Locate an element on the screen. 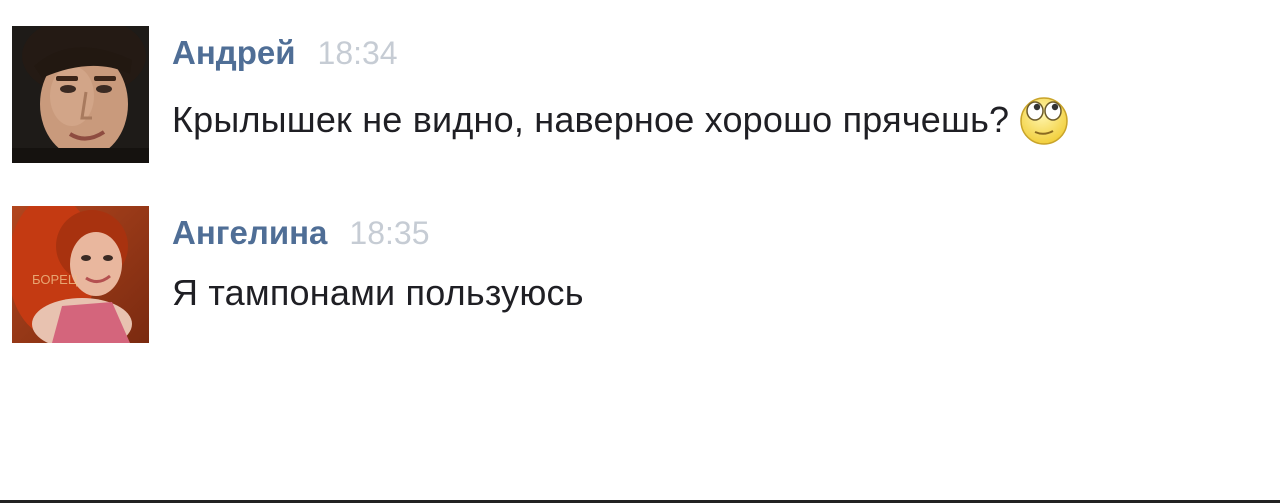 This screenshot has width=1280, height=503. avatar-photo: БОРЕЦ is located at coordinates (80, 274).